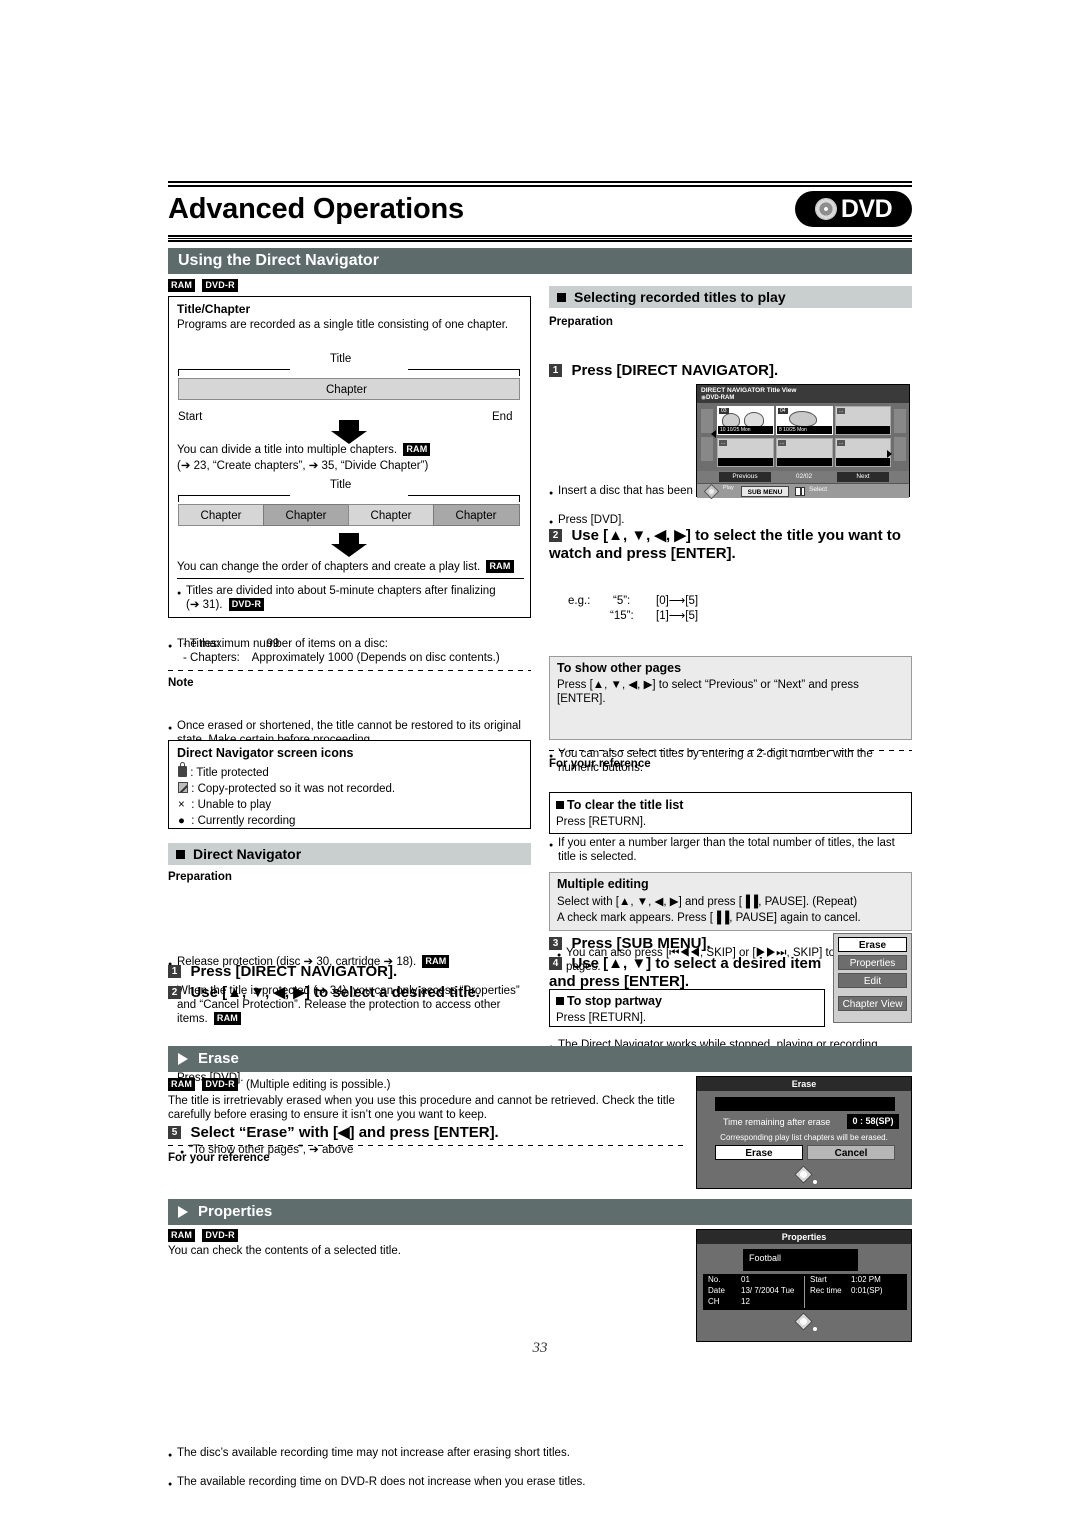 The height and width of the screenshot is (1528, 1080). Describe the element at coordinates (804, 476) in the screenshot. I see `dn-page-indicator: 02/02` at that location.